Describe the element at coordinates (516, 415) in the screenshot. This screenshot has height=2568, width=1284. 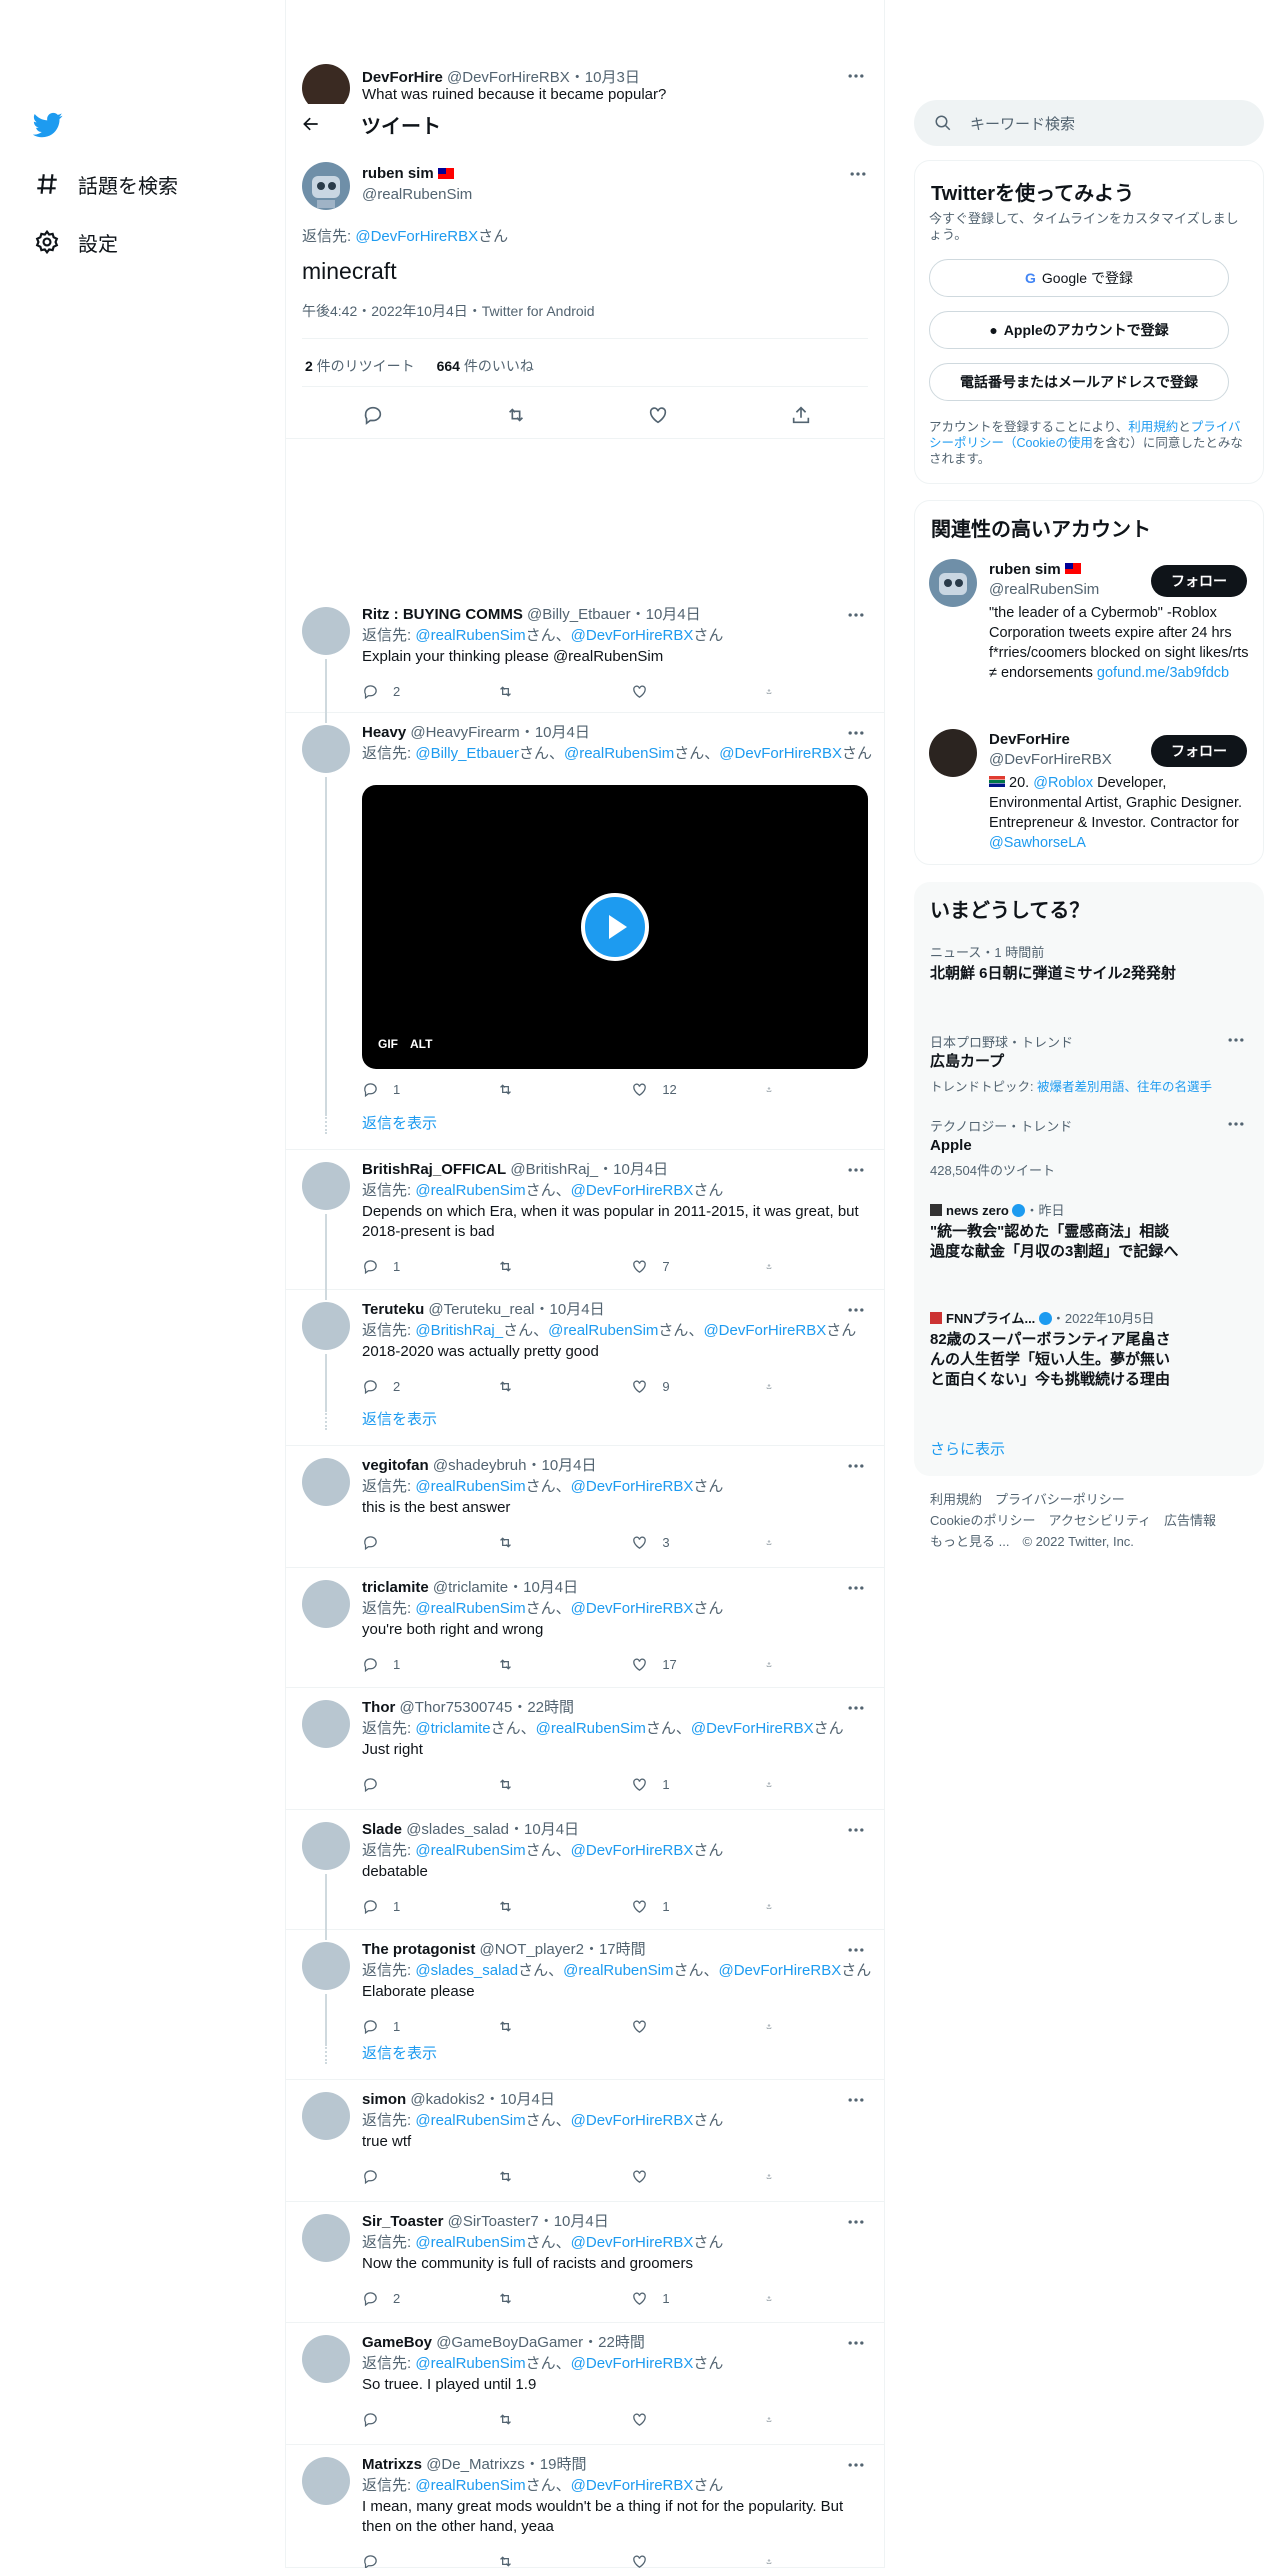
I see `retweet-icon` at that location.